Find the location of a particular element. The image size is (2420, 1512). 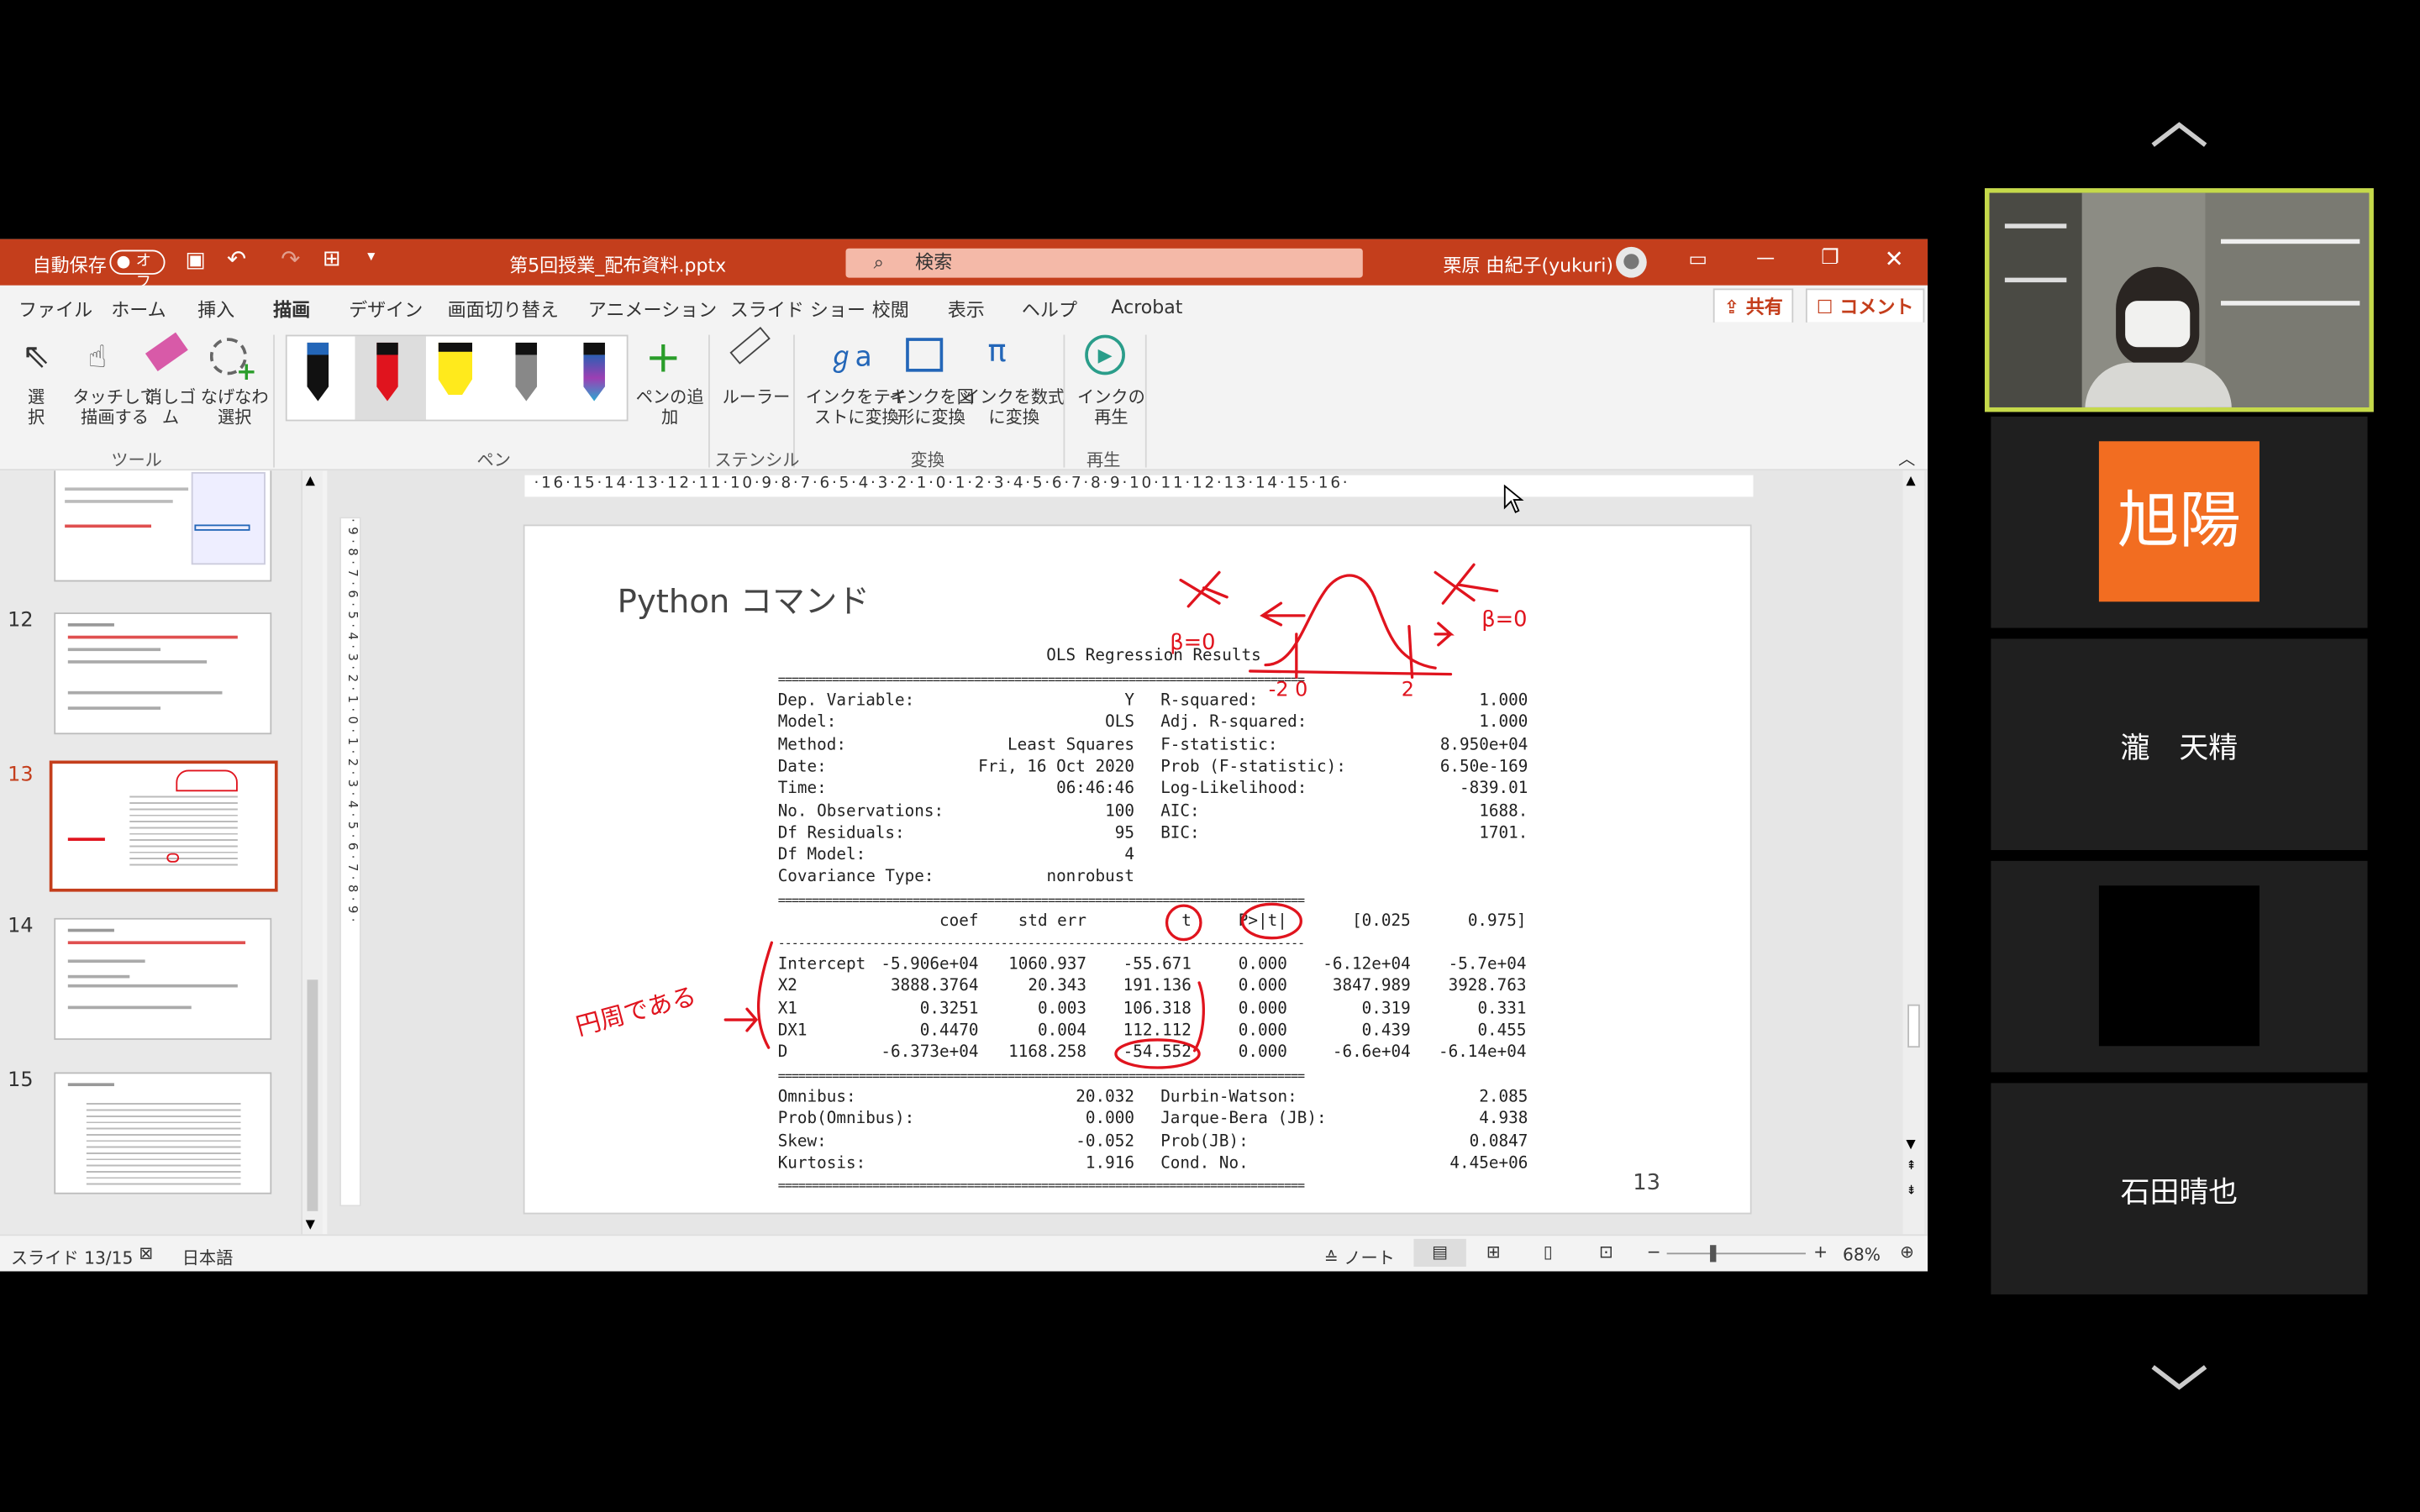

user-name: 栗原 由紀子(yukuri) is located at coordinates (1528, 264).